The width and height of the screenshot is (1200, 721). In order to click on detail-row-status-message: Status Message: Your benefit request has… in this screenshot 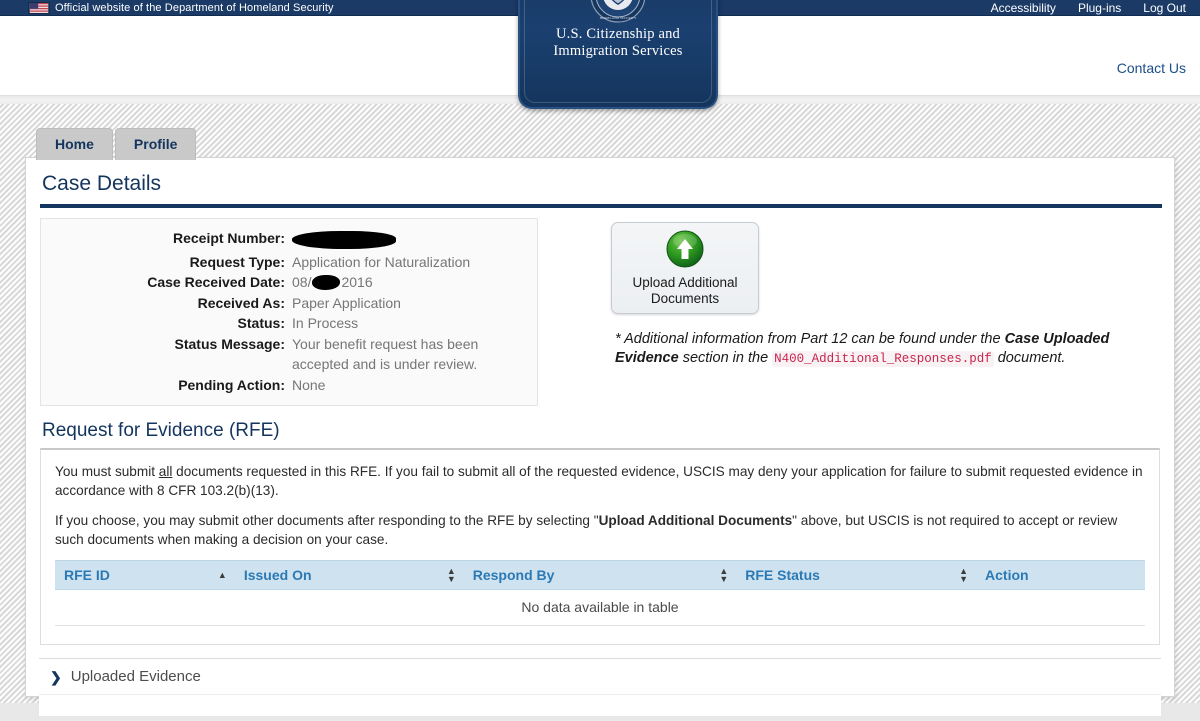, I will do `click(289, 354)`.